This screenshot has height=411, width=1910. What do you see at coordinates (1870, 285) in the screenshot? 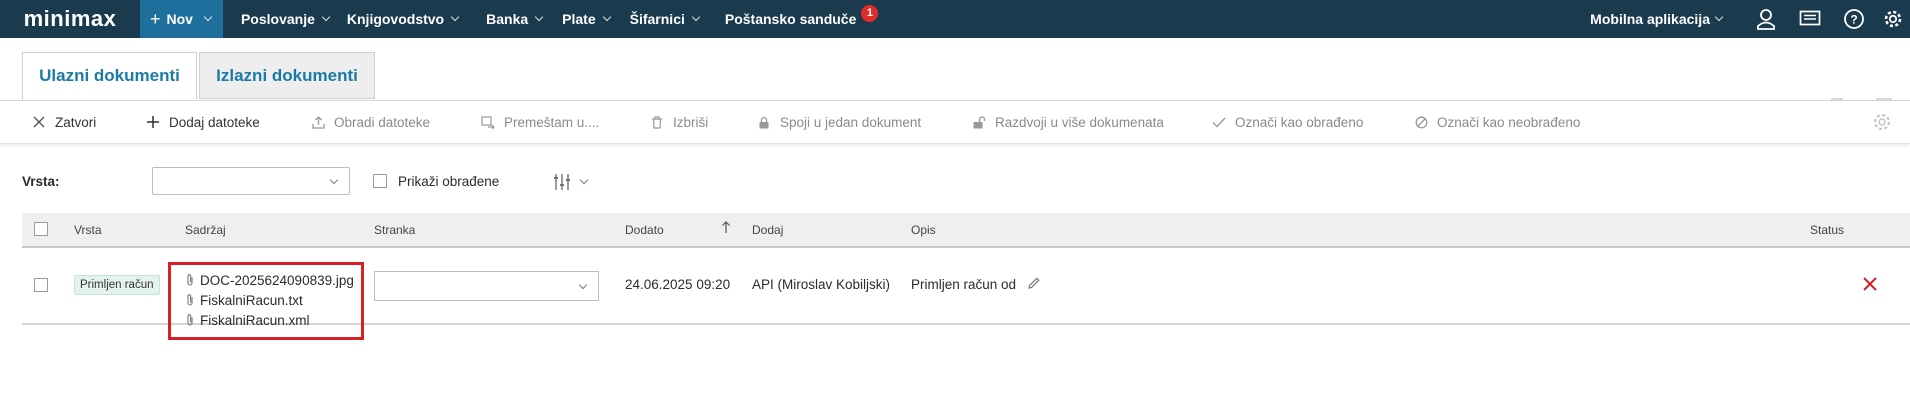
I see `status-error-icon` at bounding box center [1870, 285].